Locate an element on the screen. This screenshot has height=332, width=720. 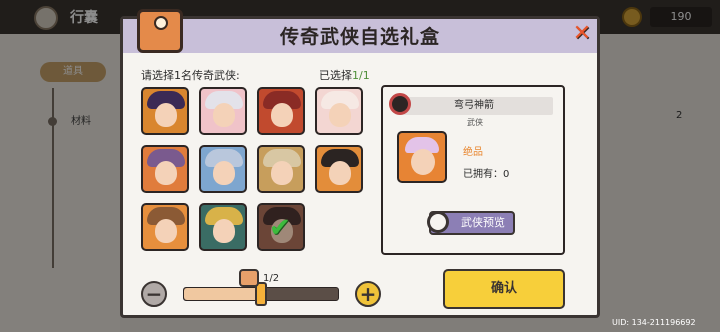
user-id: UID: 134-211196692 is located at coordinates (654, 322).